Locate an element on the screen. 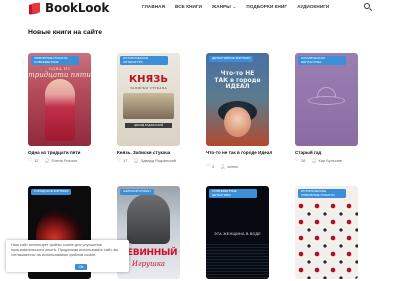  nav-genres-label: ЖАНРЫ is located at coordinates (221, 6).